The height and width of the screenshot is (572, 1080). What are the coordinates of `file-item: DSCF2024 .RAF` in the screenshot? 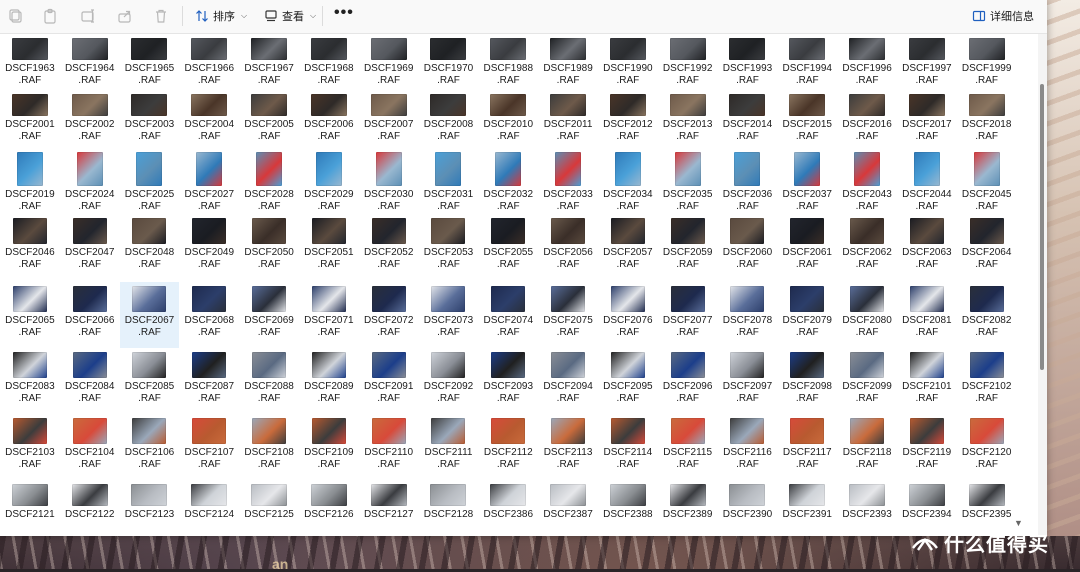 It's located at (90, 181).